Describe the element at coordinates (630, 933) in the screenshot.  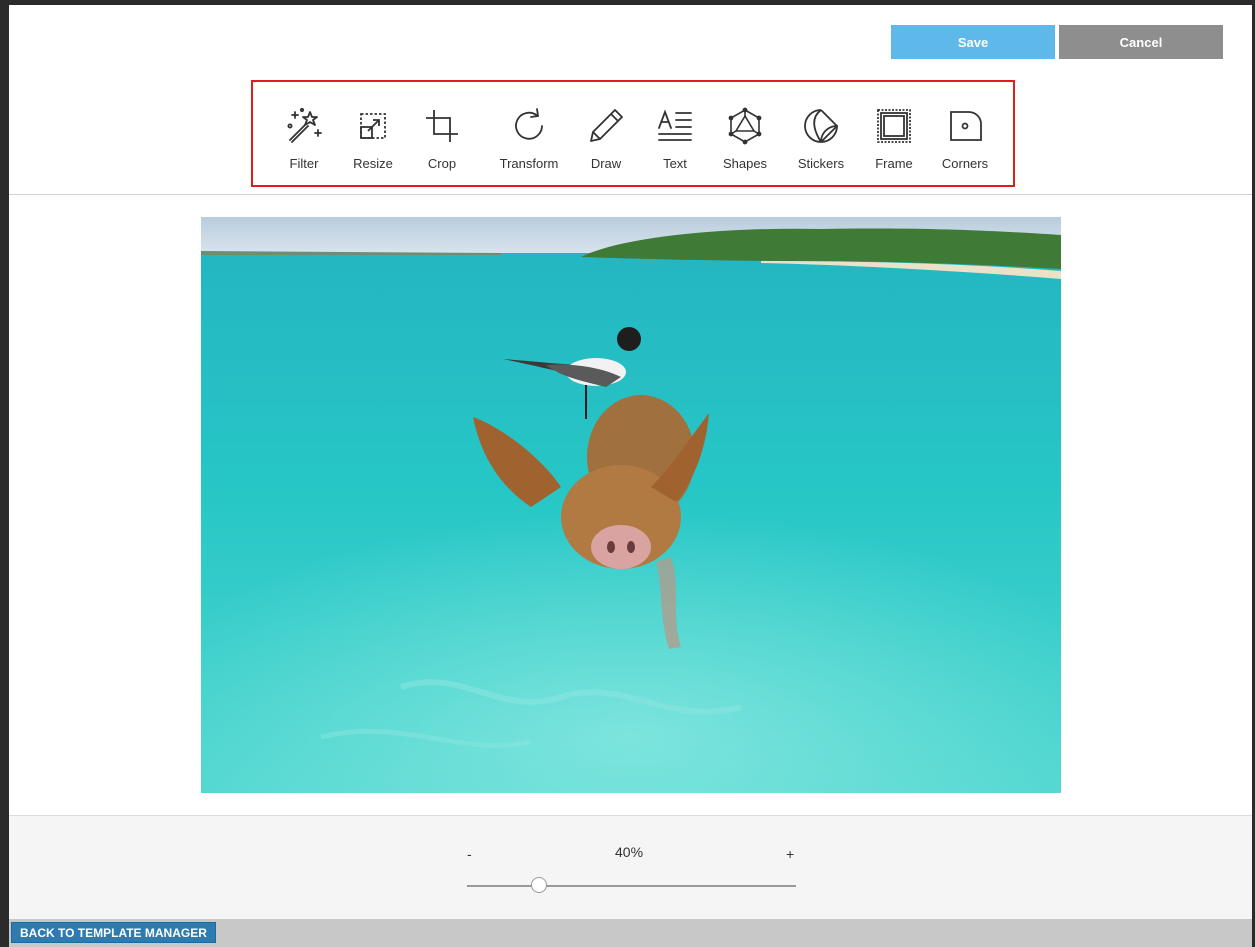
I see `footer-bar: BACK TO TEMPLATE MANAGER` at that location.